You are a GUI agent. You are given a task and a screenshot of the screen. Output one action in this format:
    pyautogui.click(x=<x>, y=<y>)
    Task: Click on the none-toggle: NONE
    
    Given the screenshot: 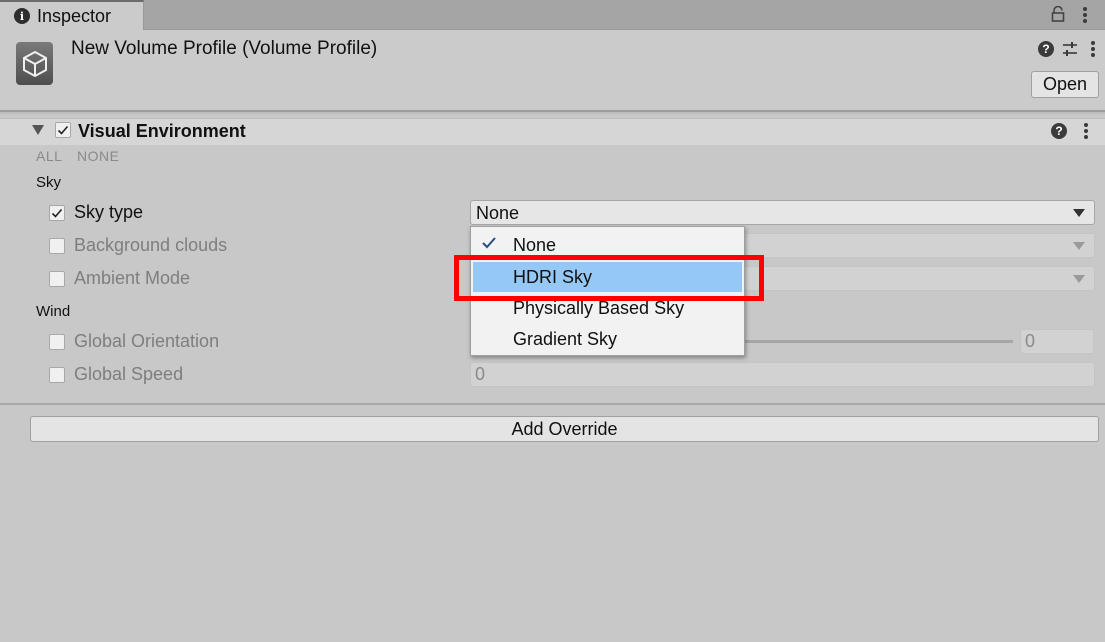 What is the action you would take?
    pyautogui.click(x=98, y=156)
    